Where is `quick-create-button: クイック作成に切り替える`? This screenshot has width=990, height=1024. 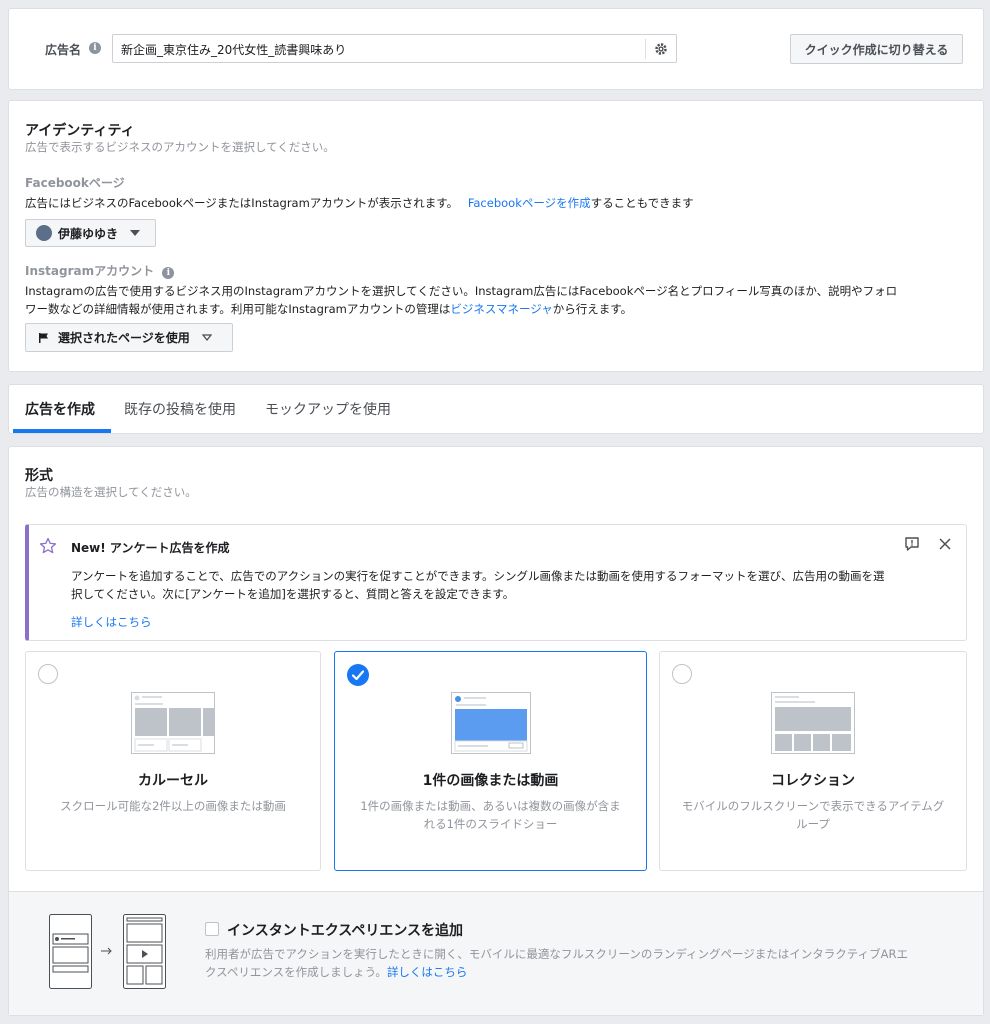
quick-create-button: クイック作成に切り替える is located at coordinates (876, 49).